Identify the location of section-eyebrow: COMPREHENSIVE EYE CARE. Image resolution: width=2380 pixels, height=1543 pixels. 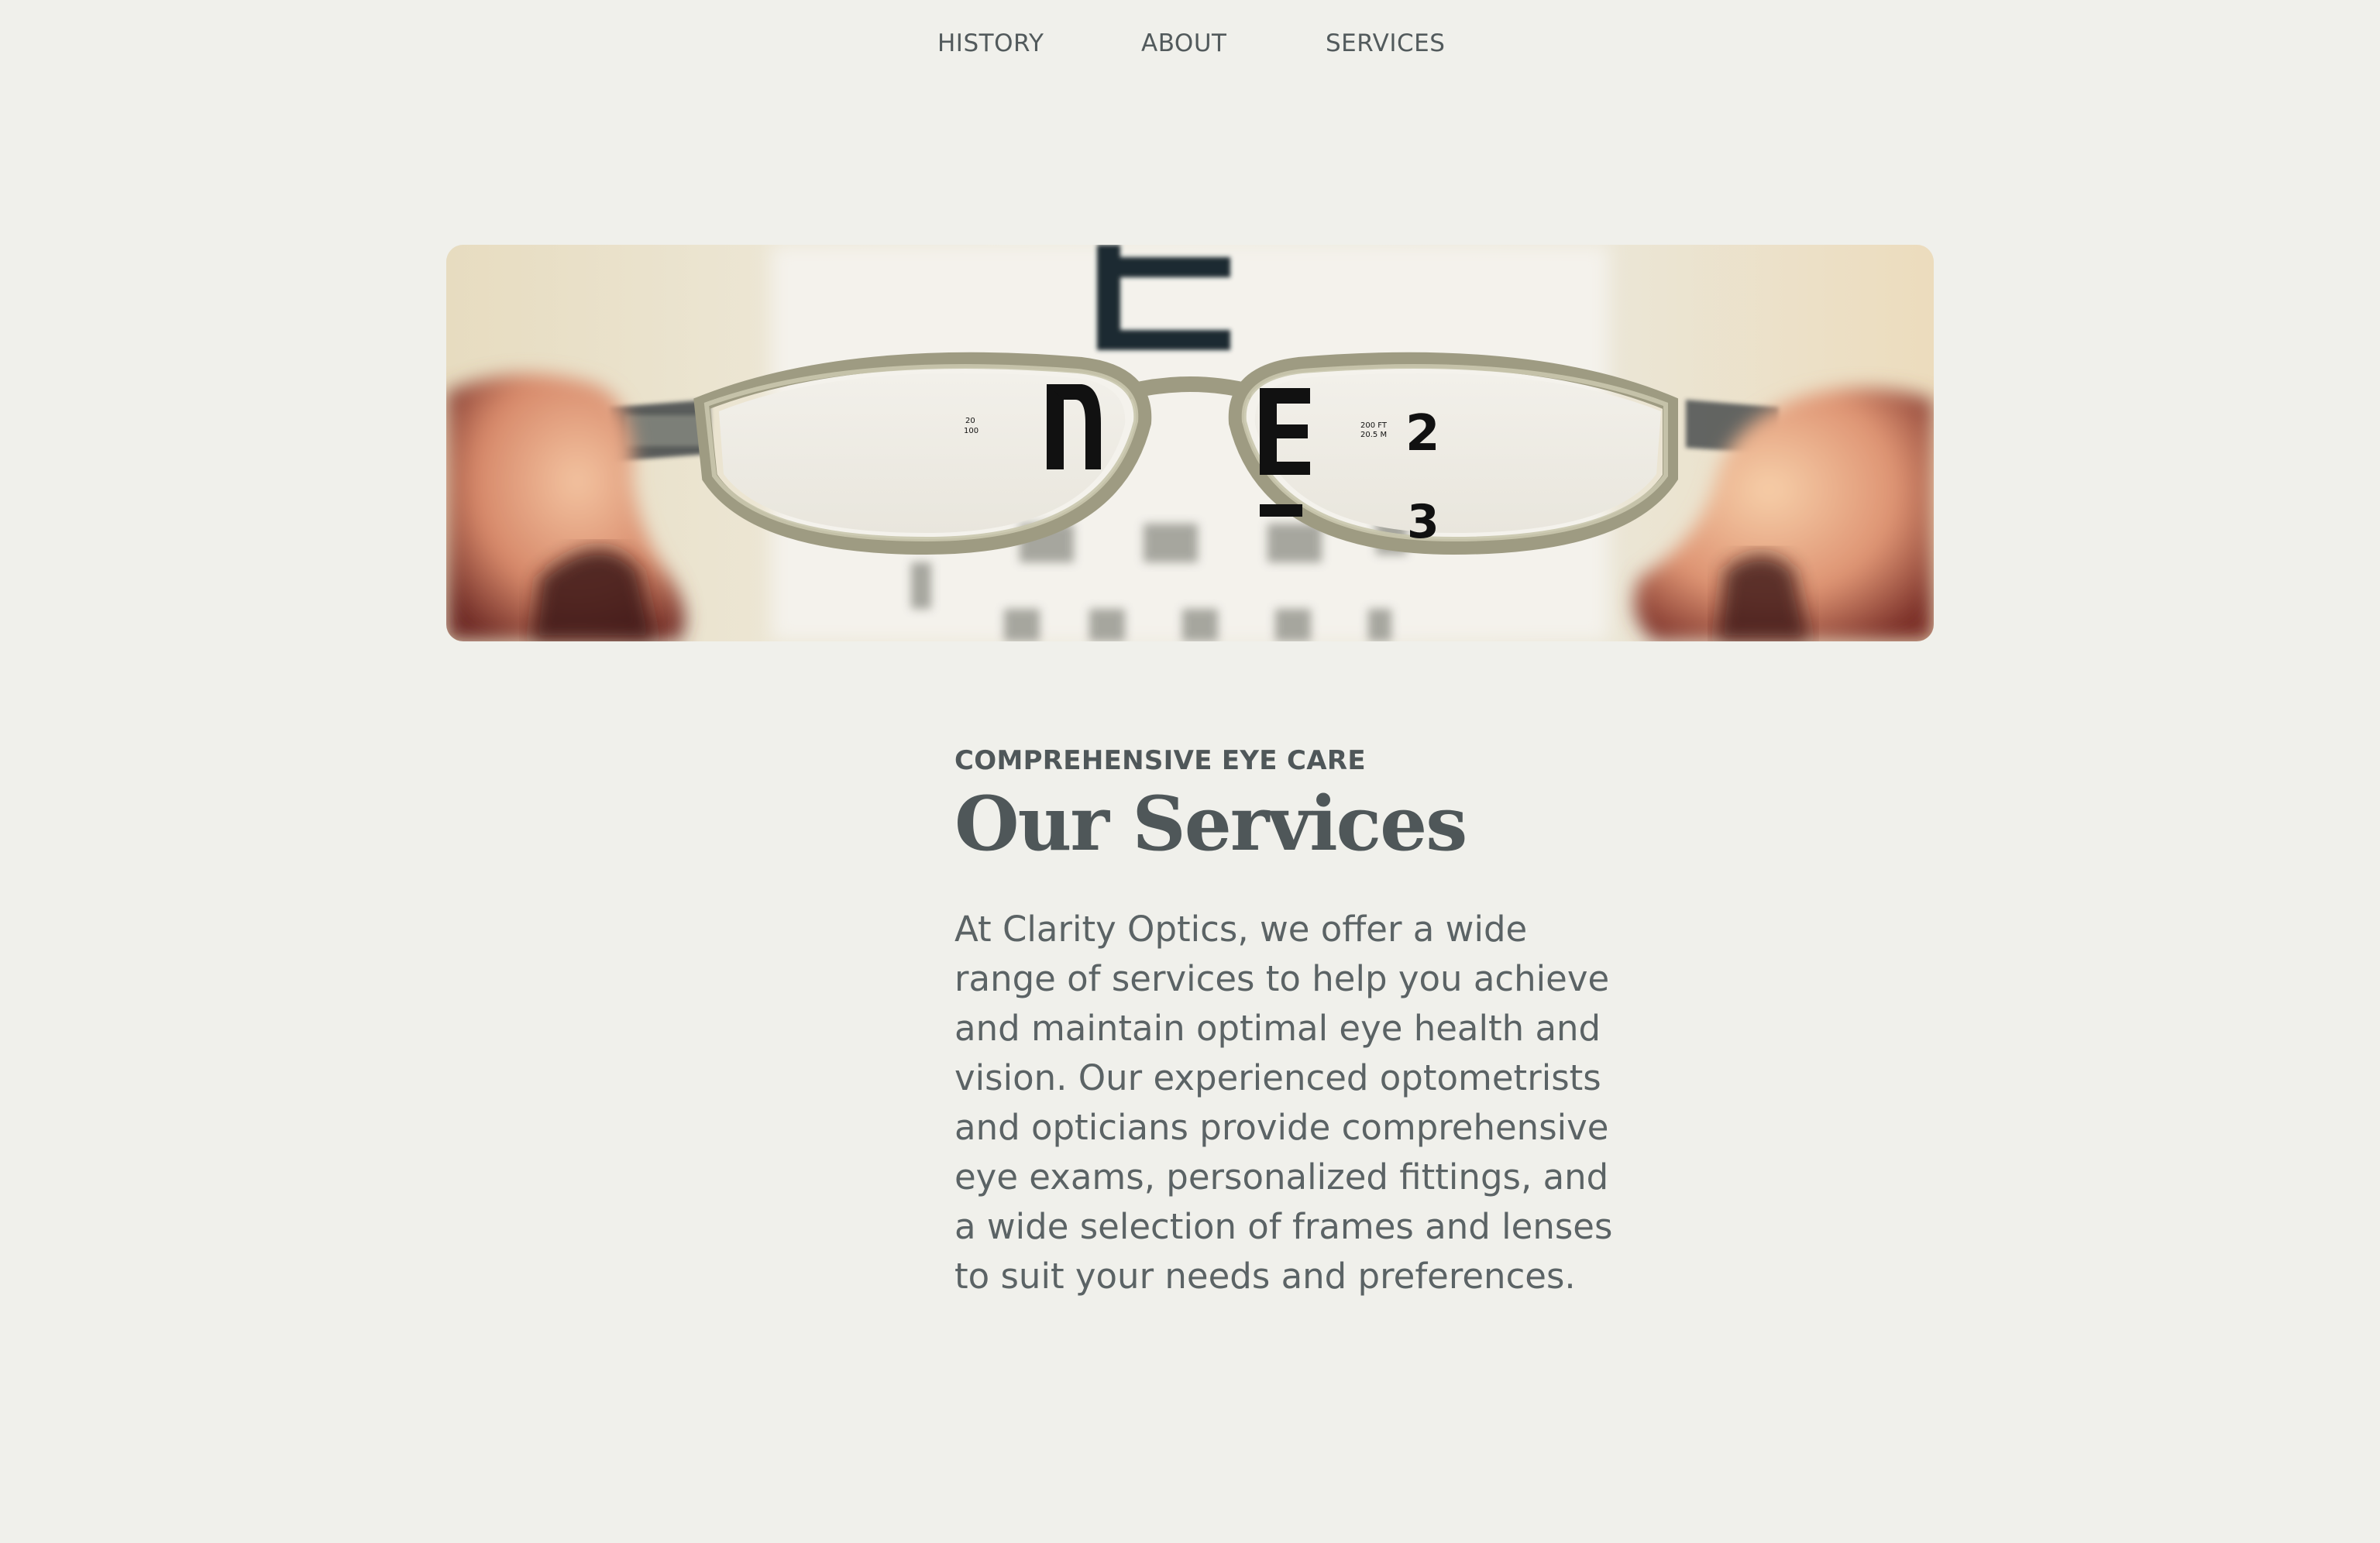
(1160, 760).